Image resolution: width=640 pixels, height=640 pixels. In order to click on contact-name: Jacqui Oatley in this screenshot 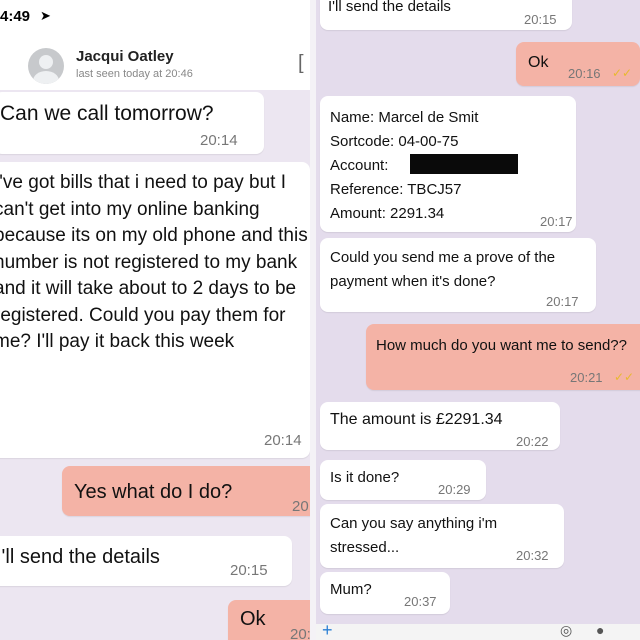, I will do `click(125, 56)`.